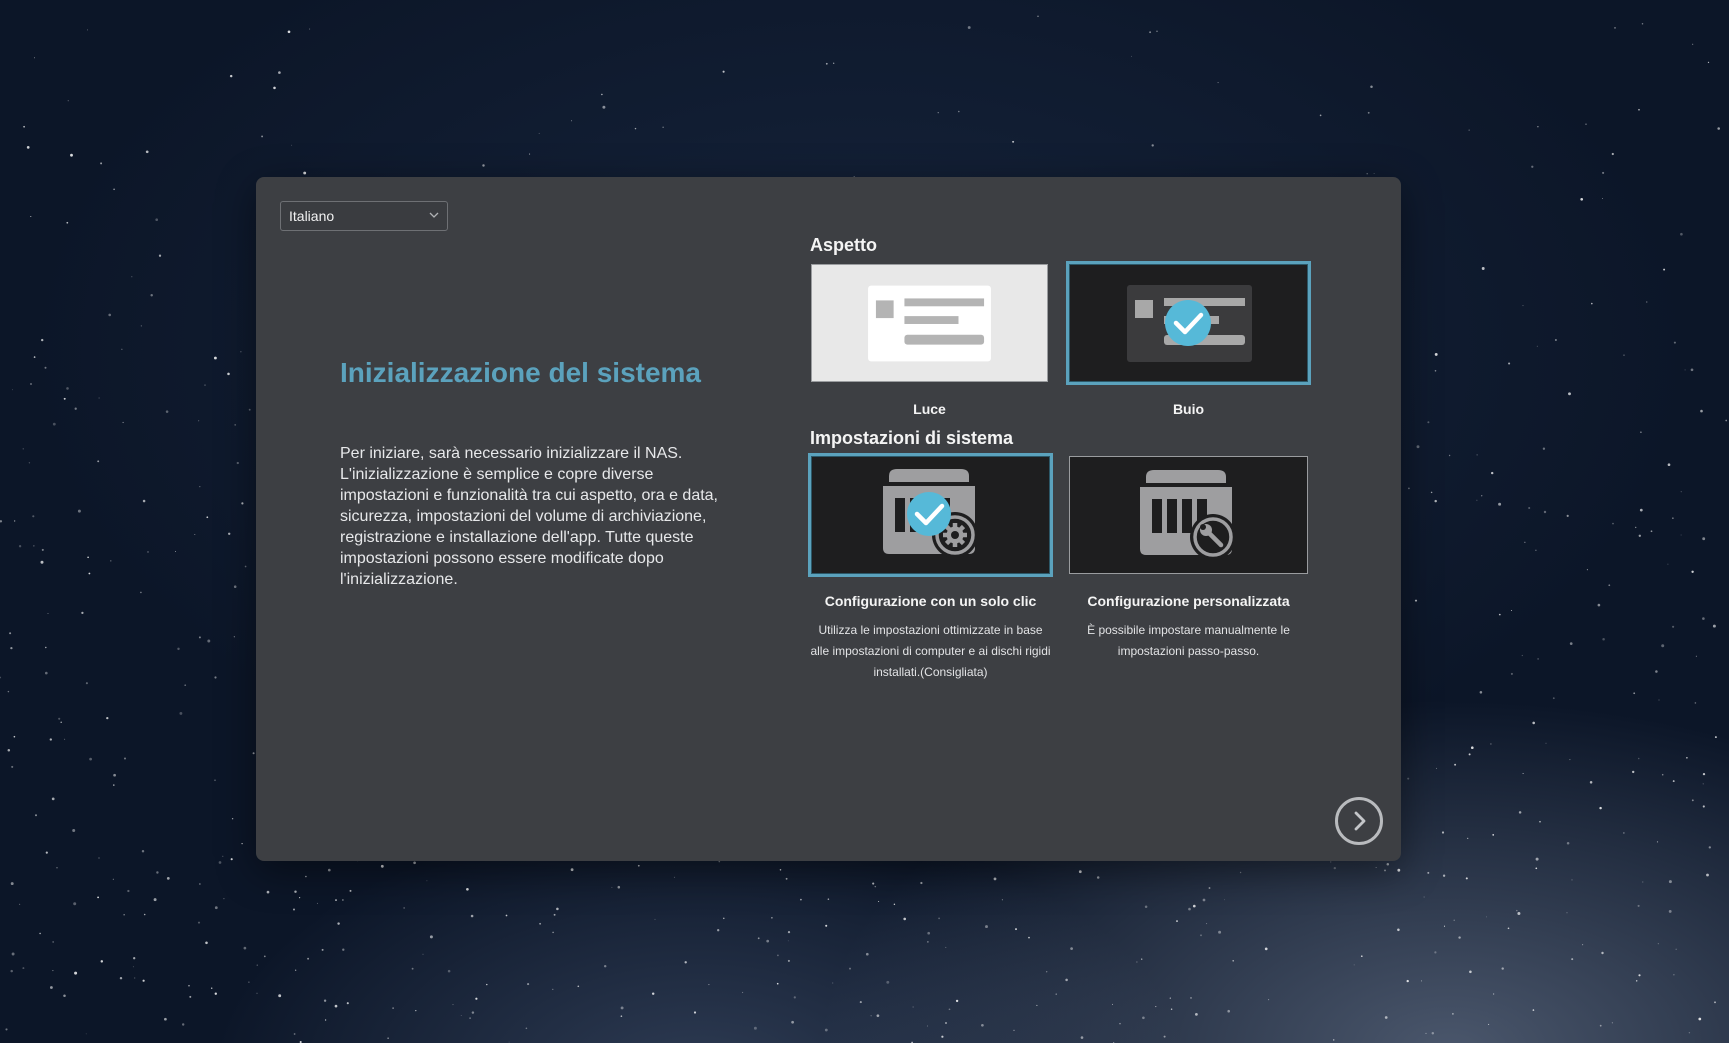 Image resolution: width=1729 pixels, height=1043 pixels. I want to click on language-select-value: Italiano, so click(312, 216).